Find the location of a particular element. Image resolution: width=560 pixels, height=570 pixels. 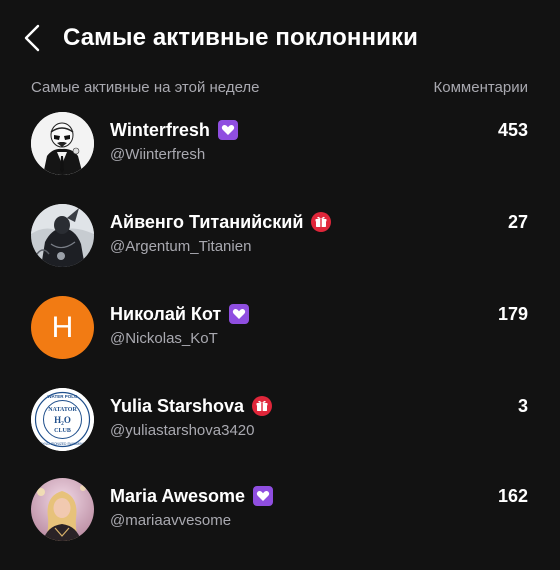

fan-handle: @mariaavvesome is located at coordinates (171, 520).